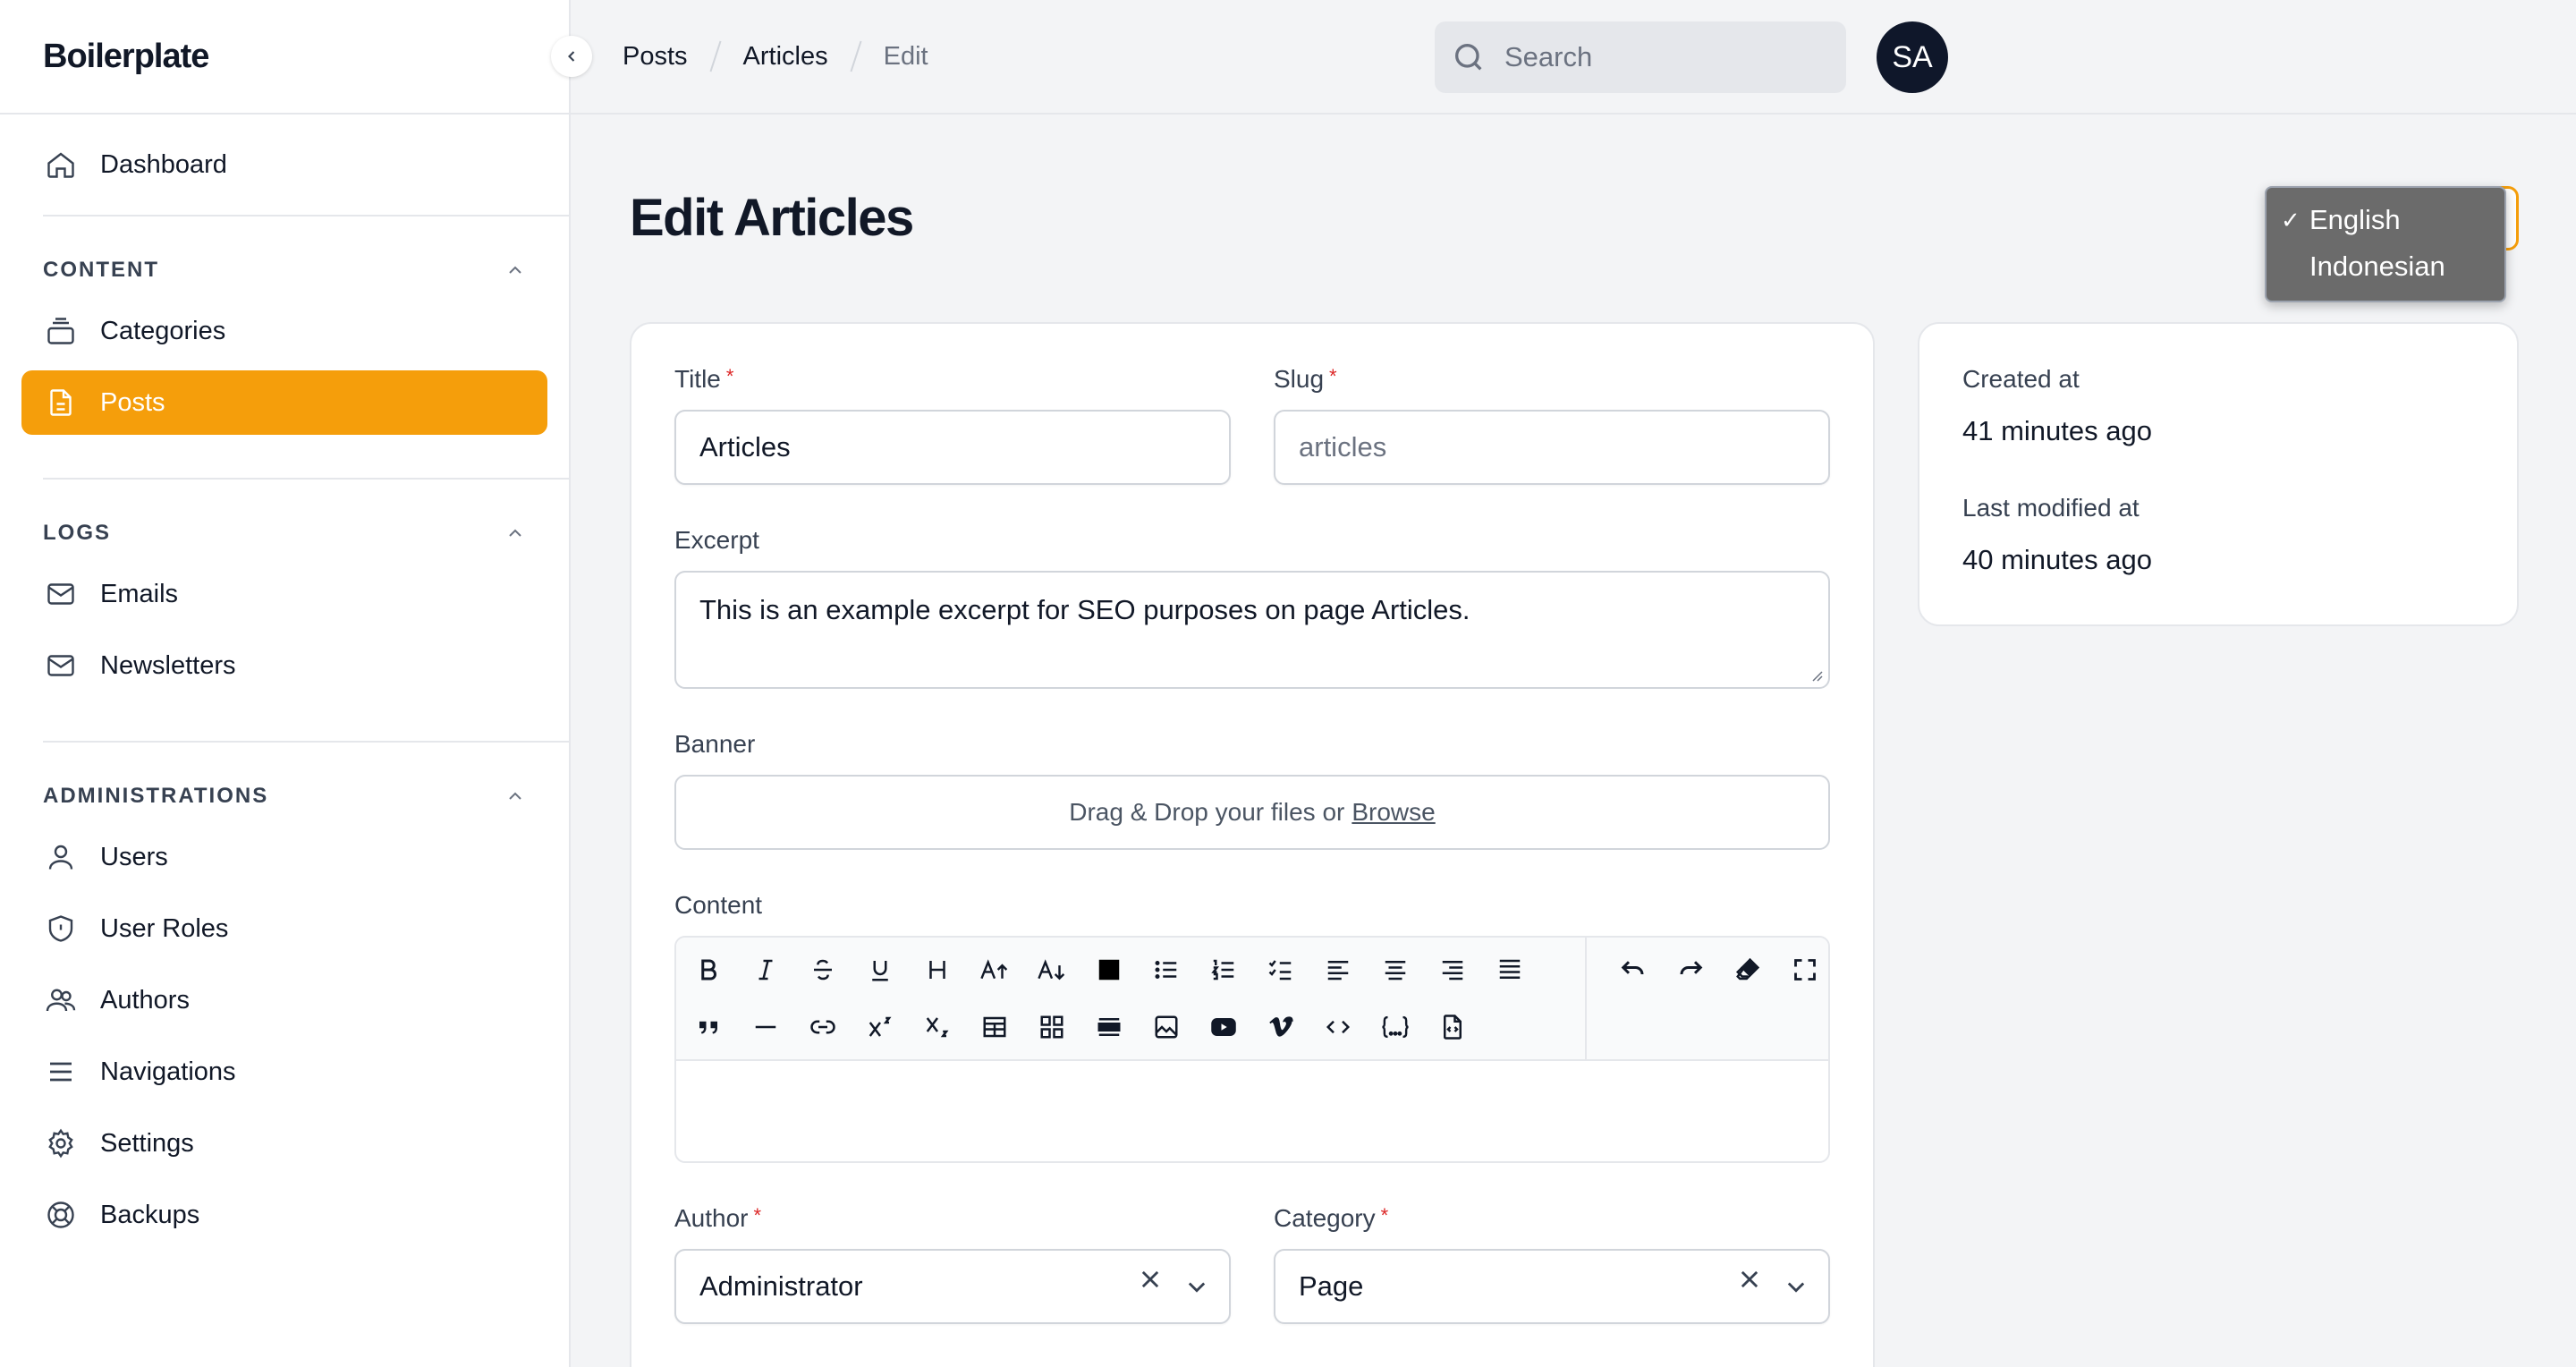 The width and height of the screenshot is (2576, 1367). What do you see at coordinates (708, 969) in the screenshot?
I see `bold-icon` at bounding box center [708, 969].